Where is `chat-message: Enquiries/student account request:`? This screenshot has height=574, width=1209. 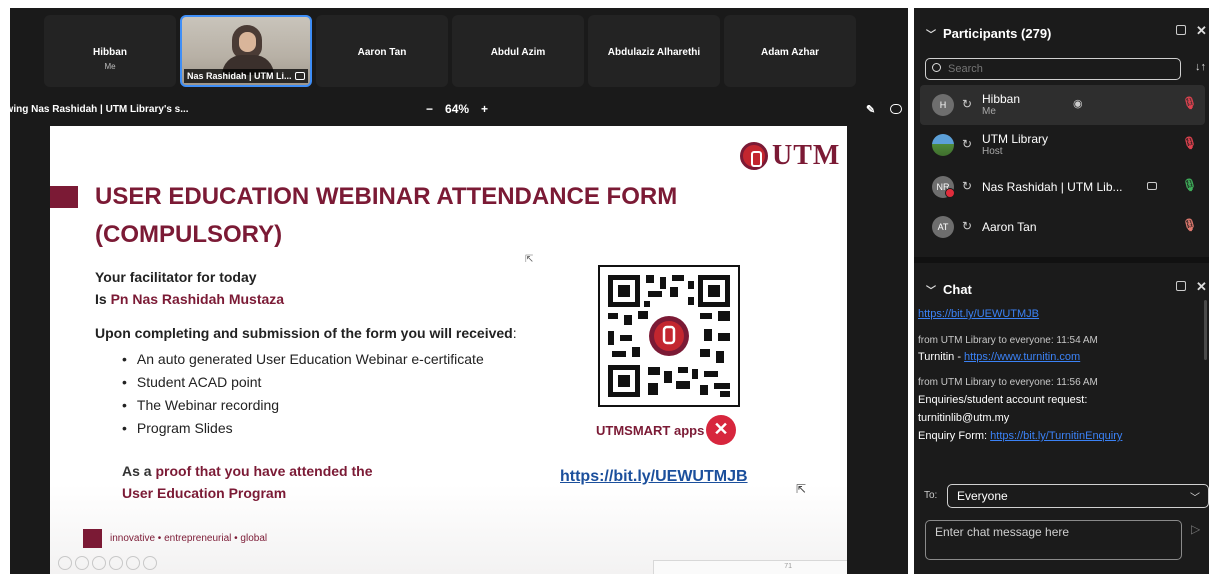 chat-message: Enquiries/student account request: is located at coordinates (1003, 400).